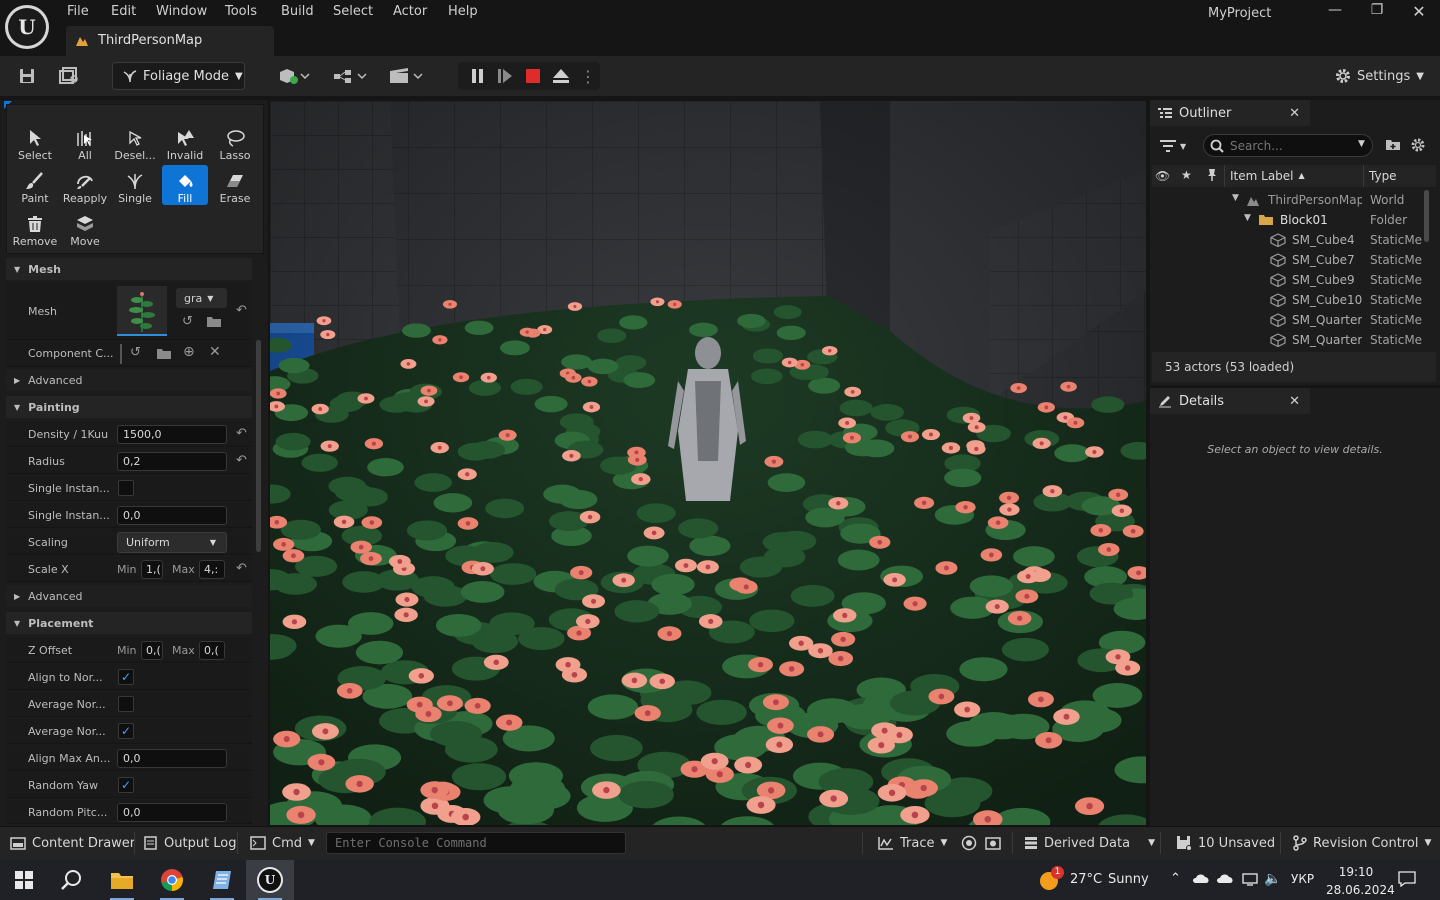  Describe the element at coordinates (1302, 879) in the screenshot. I see `language-indicator: УКР` at that location.